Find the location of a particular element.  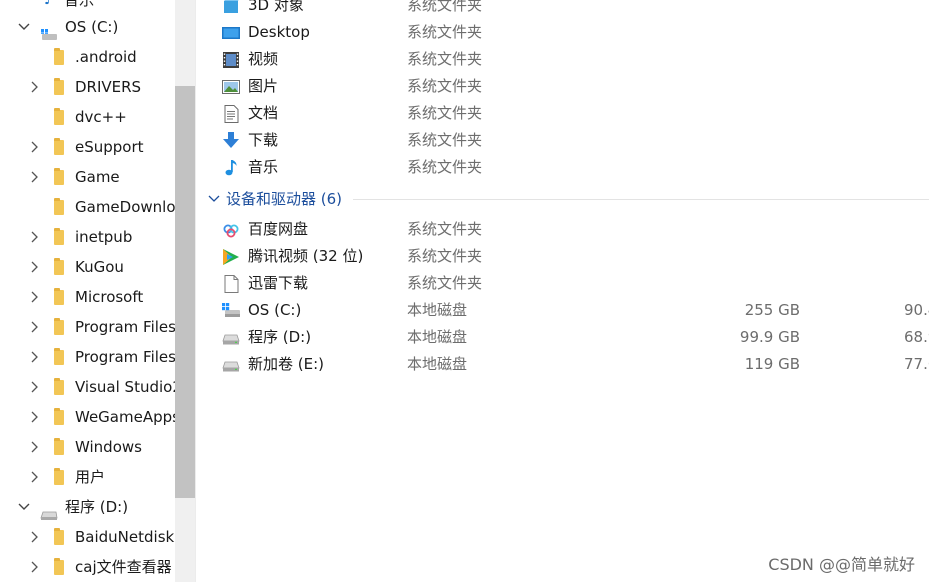

nav-drive-d: 程序 (D:) is located at coordinates (87, 507).